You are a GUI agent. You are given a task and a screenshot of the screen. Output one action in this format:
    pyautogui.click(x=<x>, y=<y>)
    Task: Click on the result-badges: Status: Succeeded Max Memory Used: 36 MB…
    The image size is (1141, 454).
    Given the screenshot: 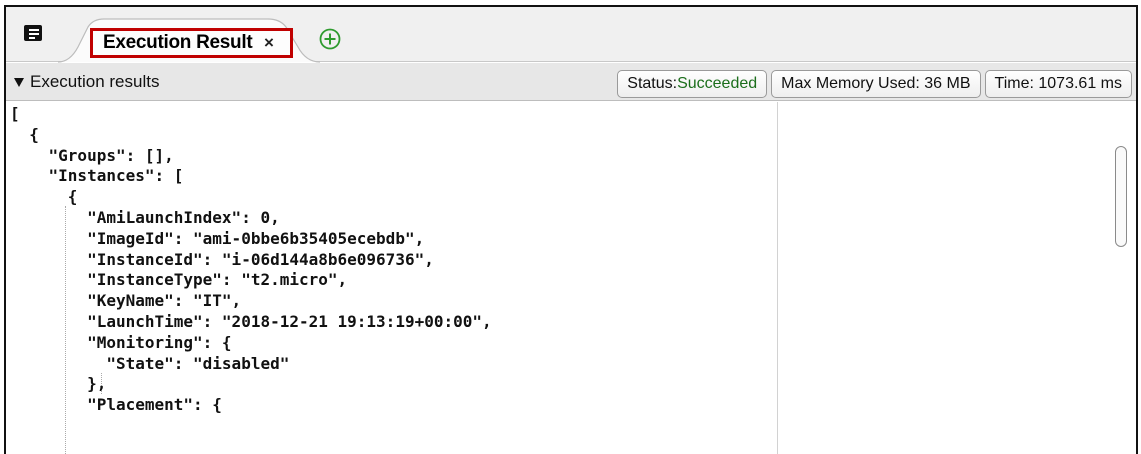 What is the action you would take?
    pyautogui.click(x=874, y=84)
    